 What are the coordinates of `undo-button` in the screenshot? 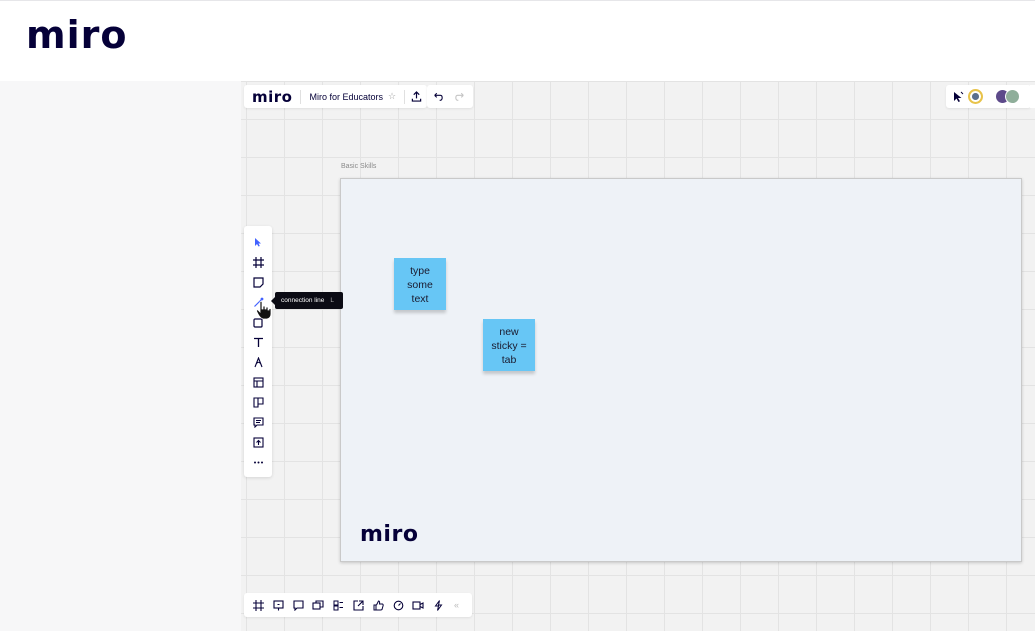 It's located at (438, 96).